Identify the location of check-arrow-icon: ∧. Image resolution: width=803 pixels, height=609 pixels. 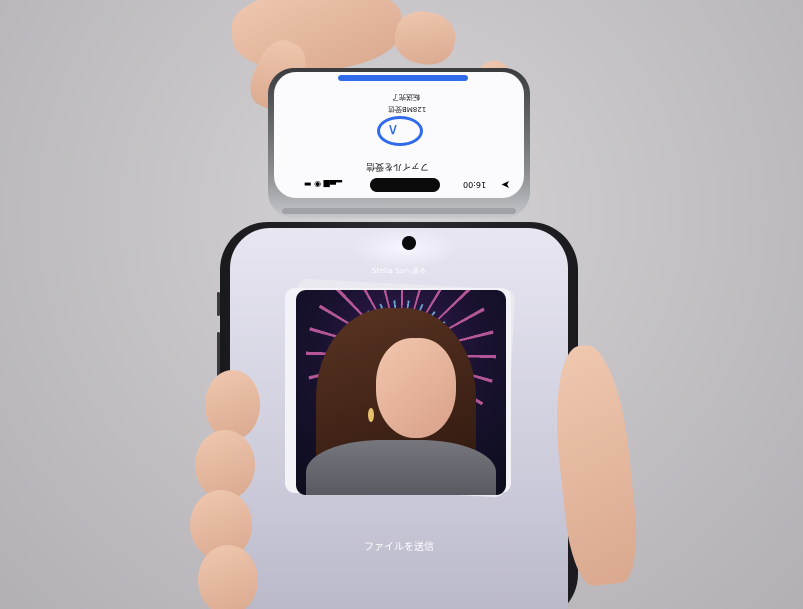
(393, 130).